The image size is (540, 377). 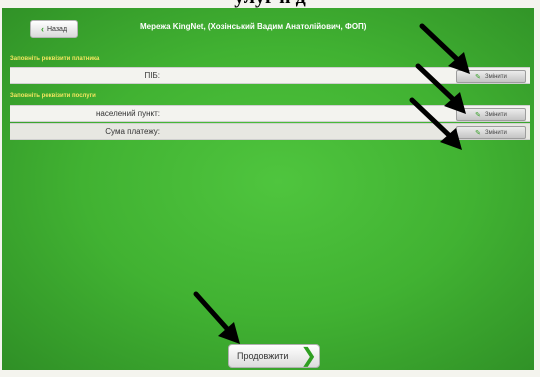 I want to click on back-button-label: Назад, so click(x=57, y=29).